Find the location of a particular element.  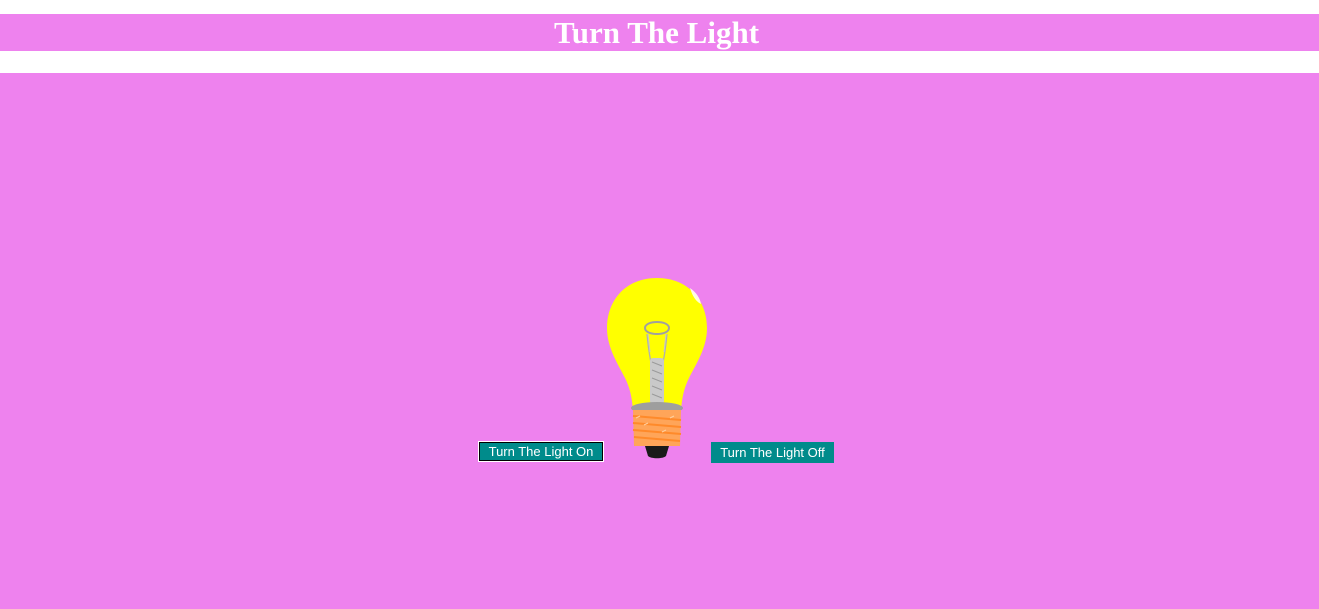

turn-light-on-button: Turn The Light On is located at coordinates (541, 451).